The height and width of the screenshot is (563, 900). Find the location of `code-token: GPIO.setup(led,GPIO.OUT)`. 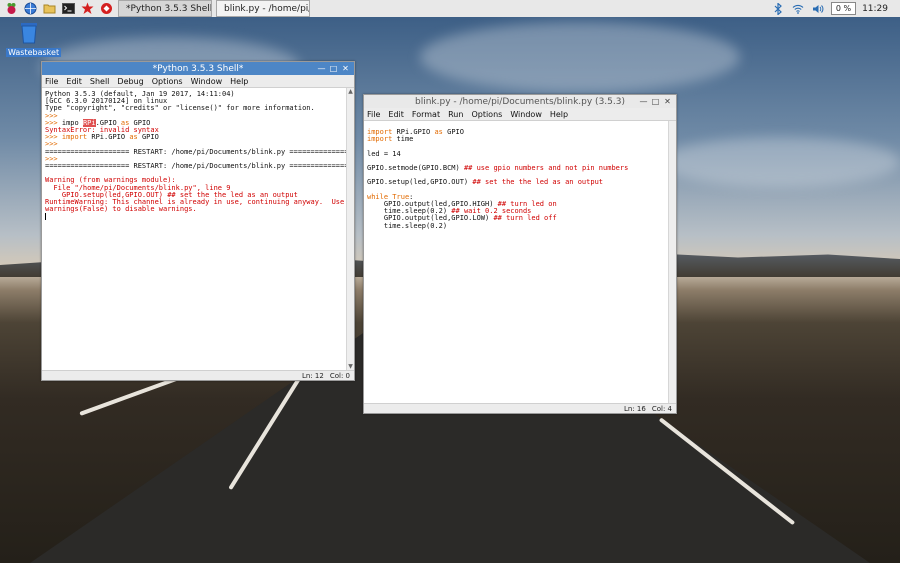

code-token: GPIO.setup(led,GPIO.OUT) is located at coordinates (420, 182).